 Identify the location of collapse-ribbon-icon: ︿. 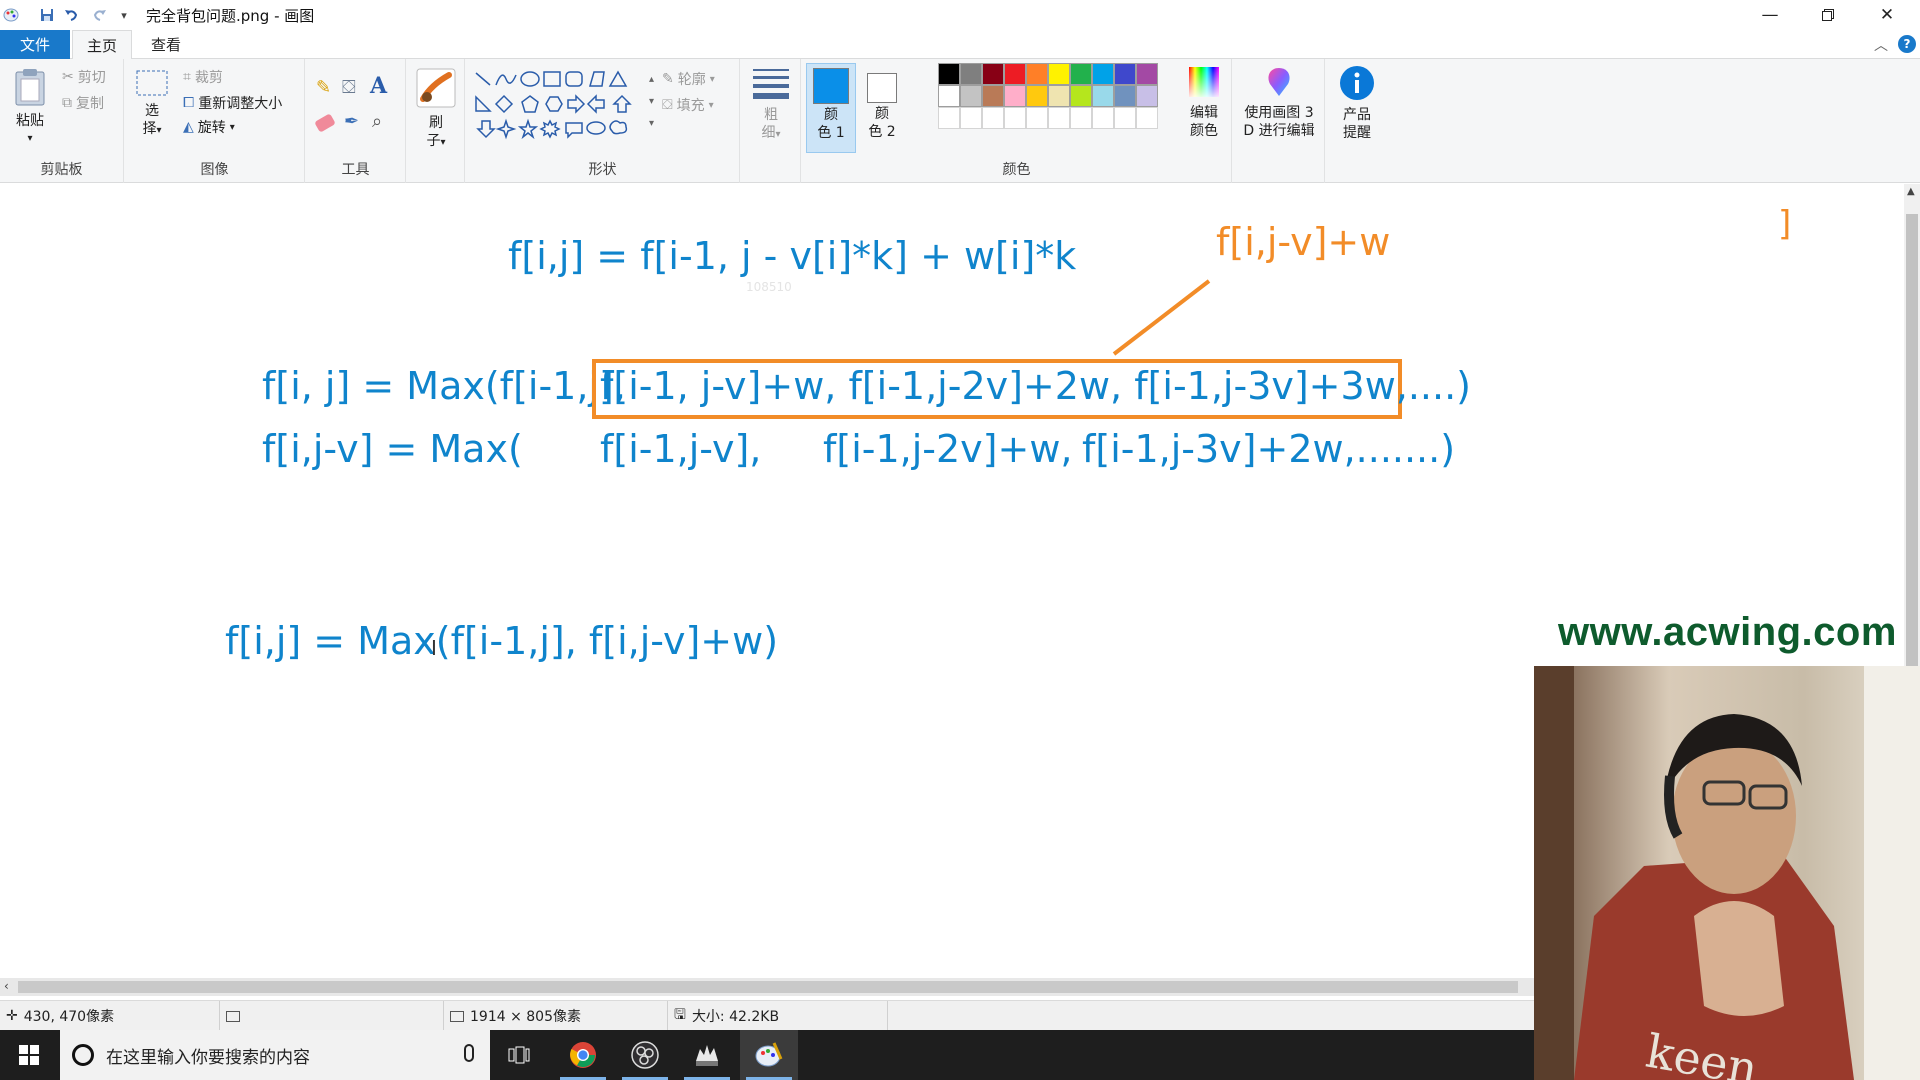
(1881, 45).